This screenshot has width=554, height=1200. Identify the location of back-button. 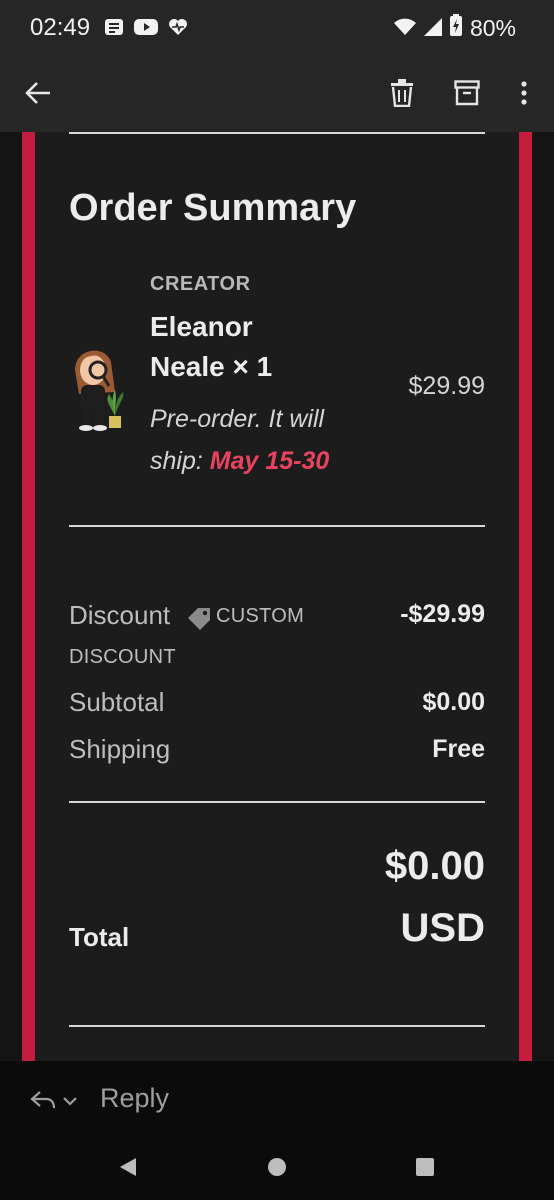
(38, 95).